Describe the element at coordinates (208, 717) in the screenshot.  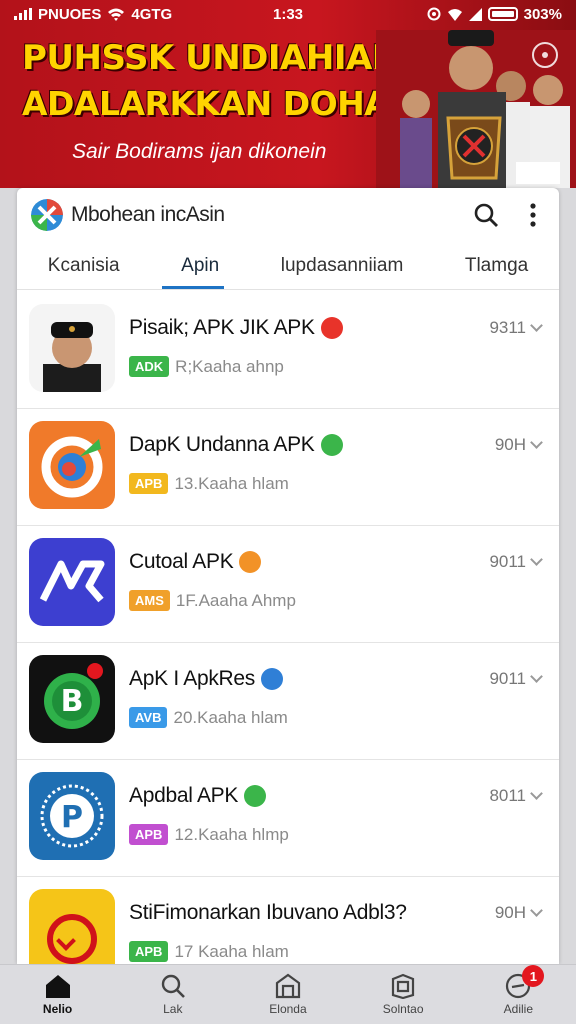
I see `app-meta: AVB 20.Kaaha hlam` at that location.